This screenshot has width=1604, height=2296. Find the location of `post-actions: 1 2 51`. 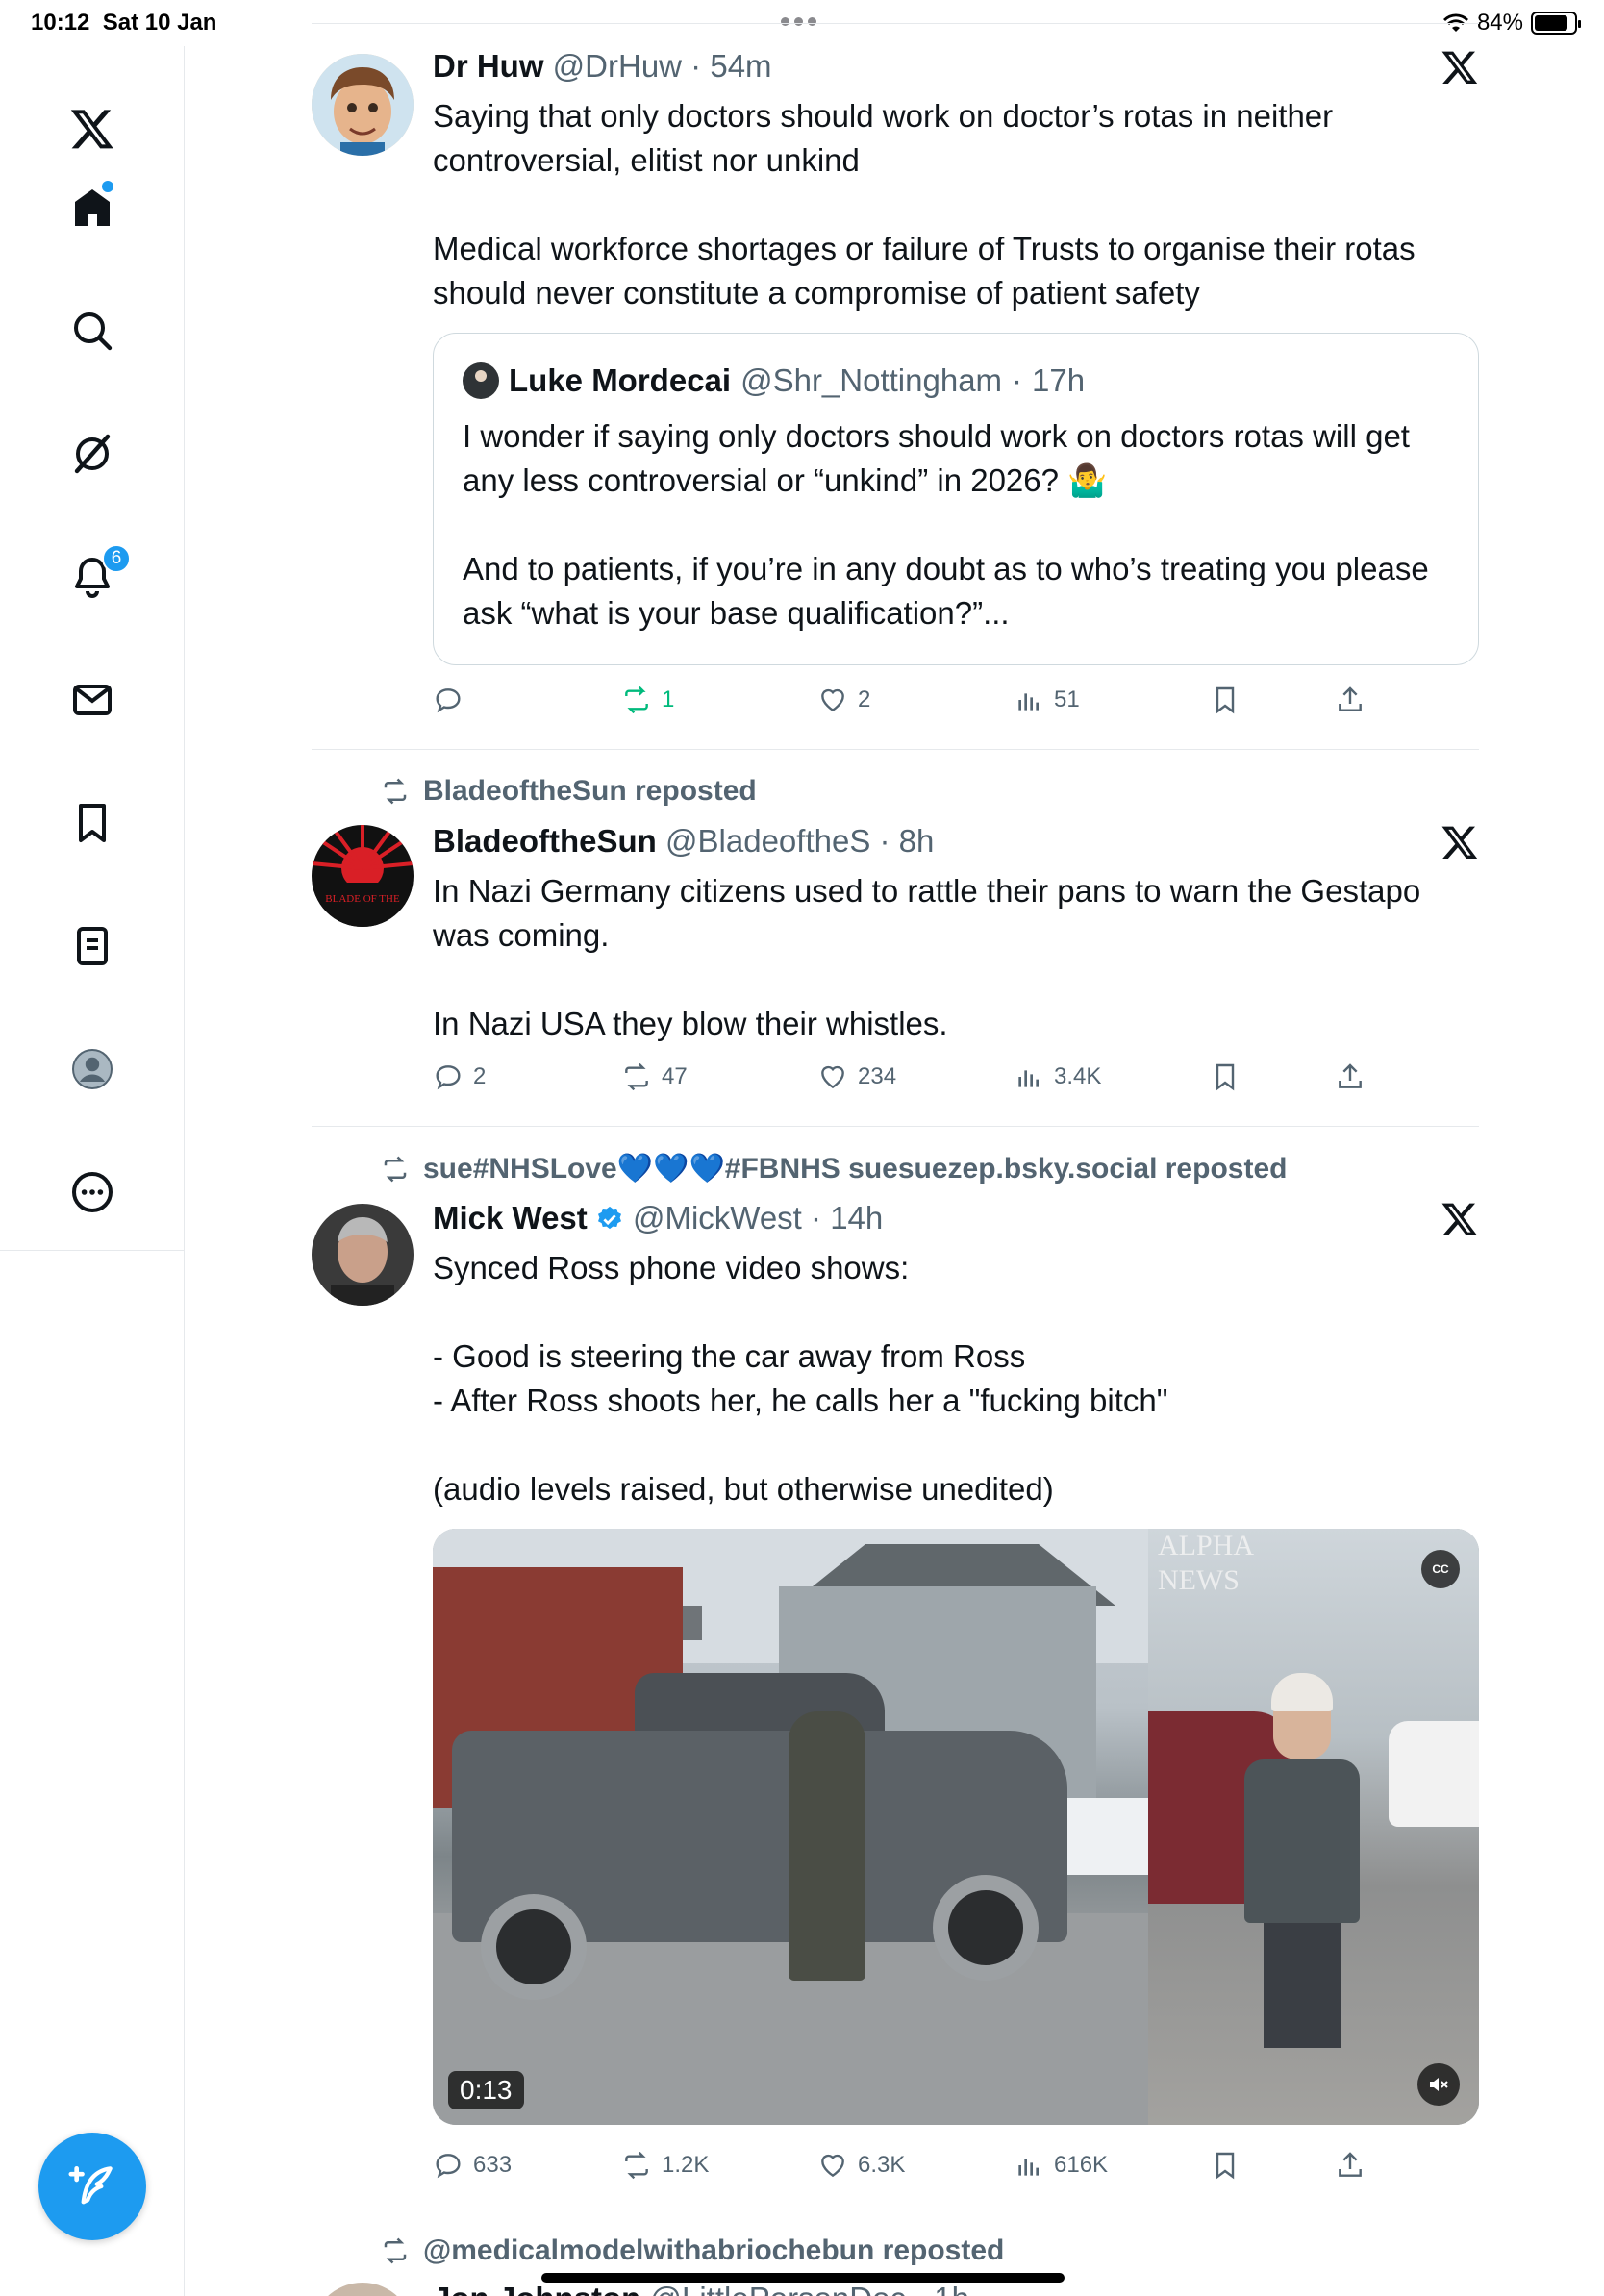

post-actions: 1 2 51 is located at coordinates (897, 704).